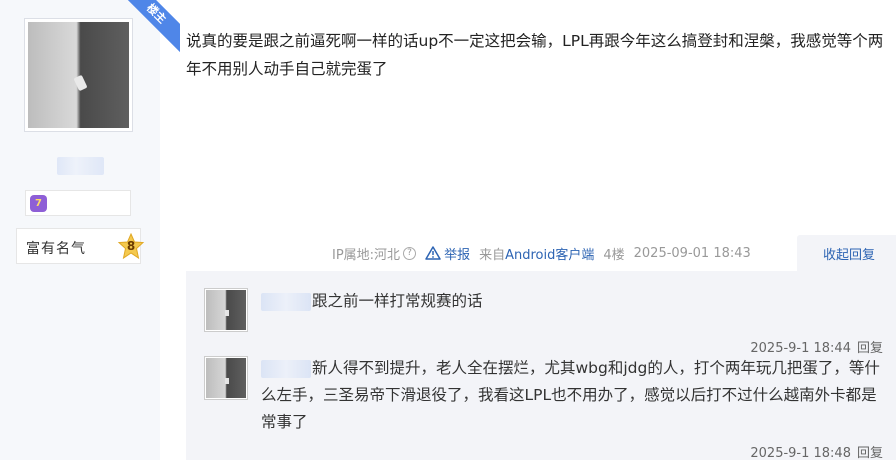 This screenshot has width=896, height=460. Describe the element at coordinates (541, 323) in the screenshot. I see `reply-item: 跟之前一样打常规赛的话 2025-9-1 18:44 回复` at that location.